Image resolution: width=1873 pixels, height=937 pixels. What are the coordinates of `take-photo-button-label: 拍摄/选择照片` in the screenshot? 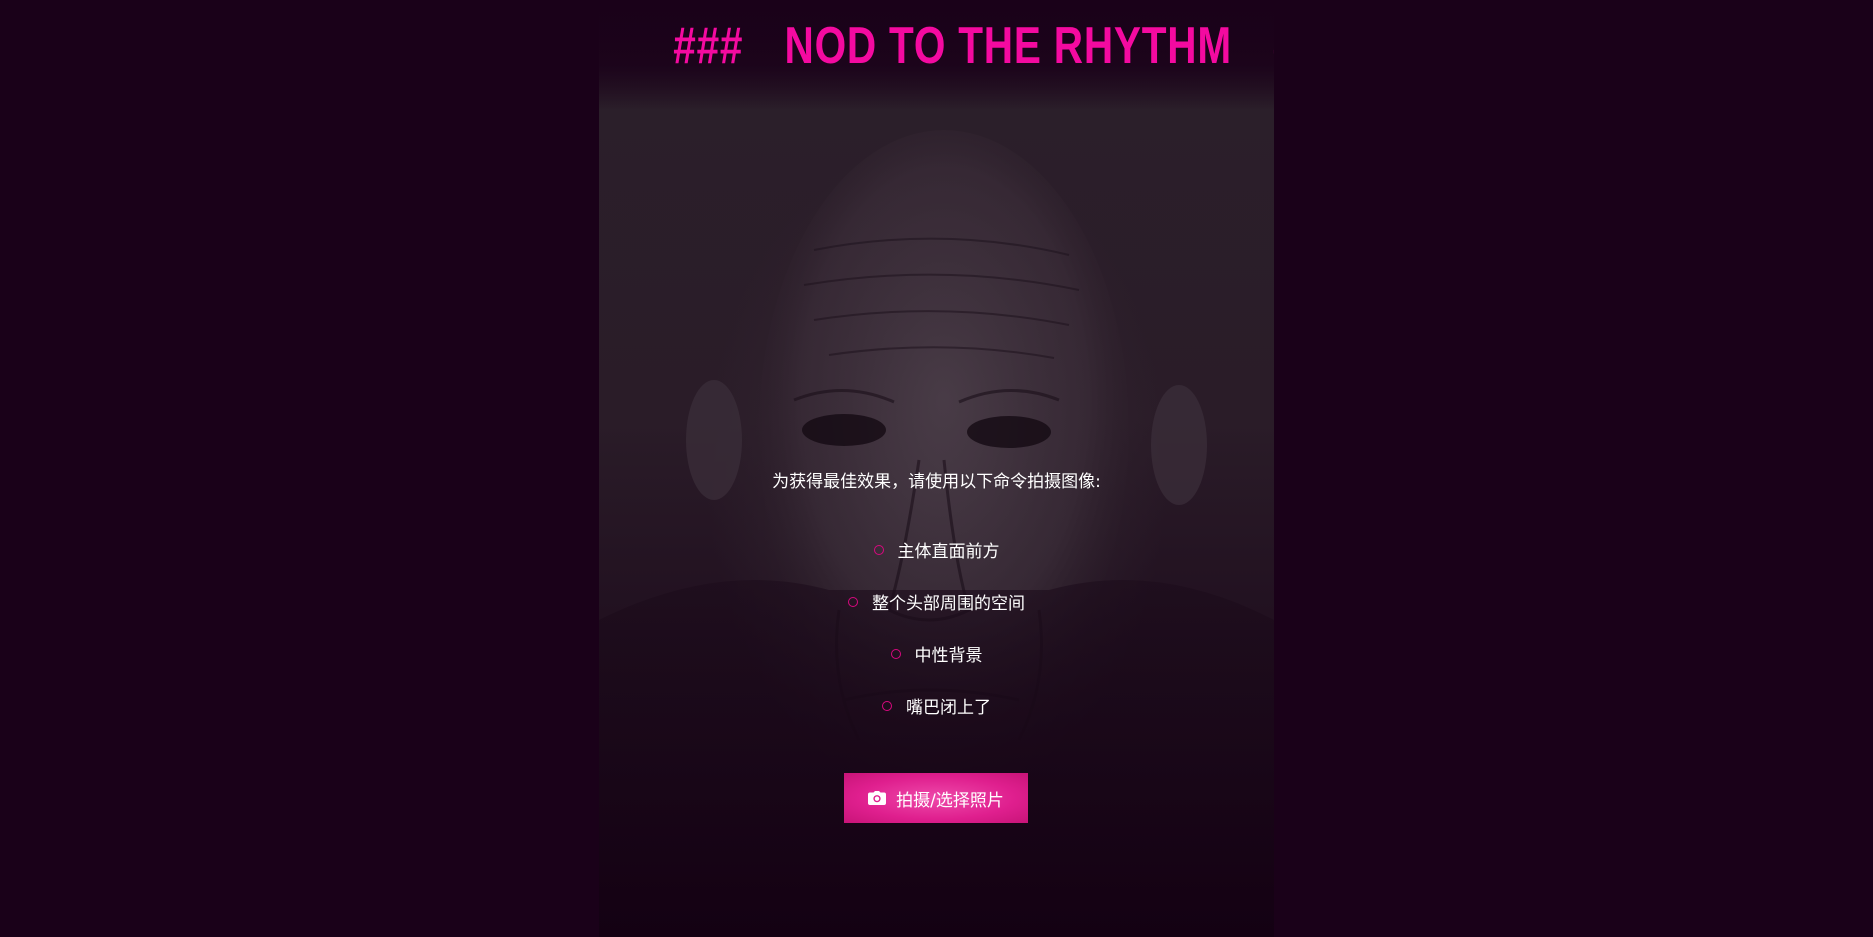 It's located at (950, 800).